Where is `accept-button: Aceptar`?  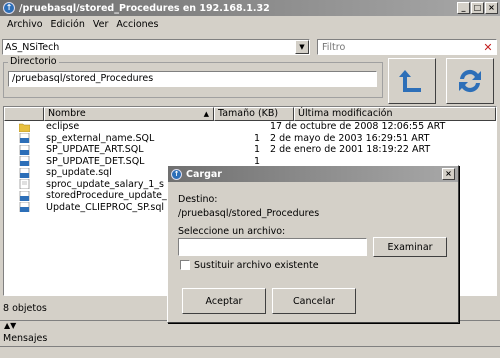
accept-button: Aceptar is located at coordinates (224, 301).